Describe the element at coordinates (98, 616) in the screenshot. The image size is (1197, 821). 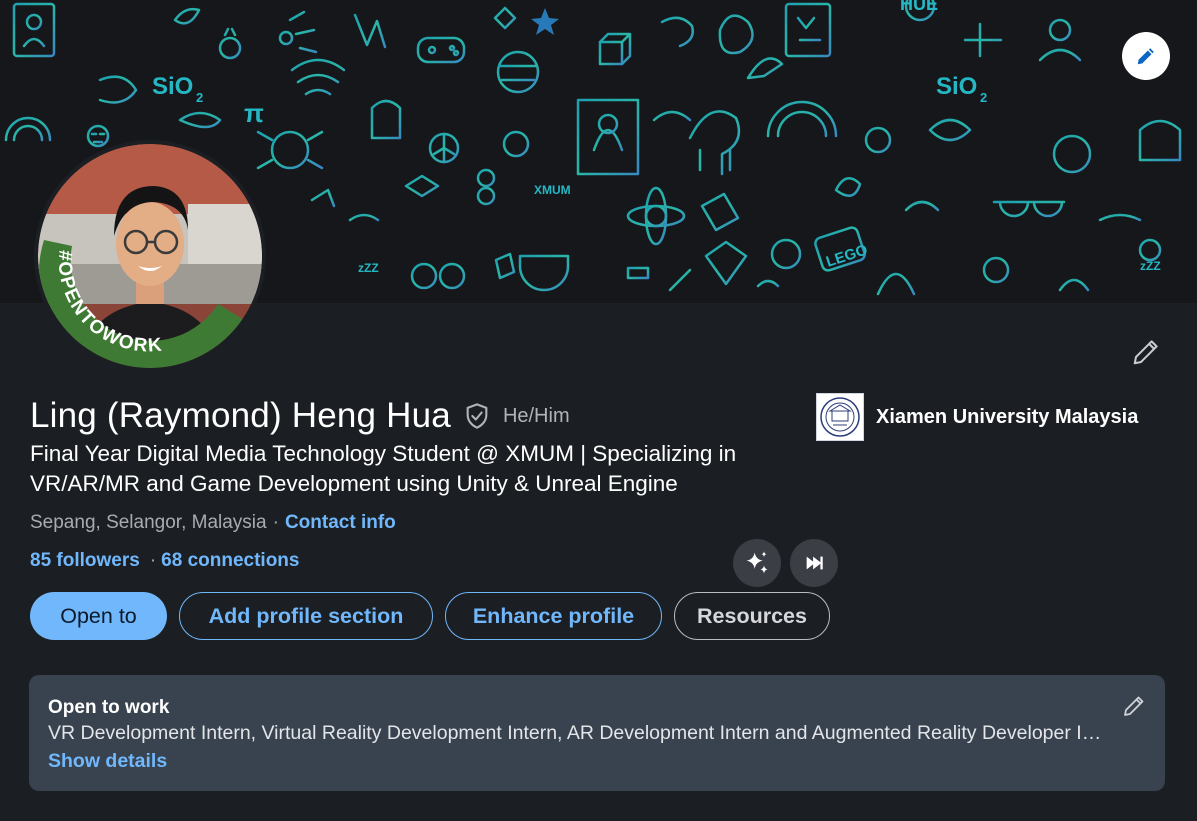
I see `open-to-button: Open to` at that location.